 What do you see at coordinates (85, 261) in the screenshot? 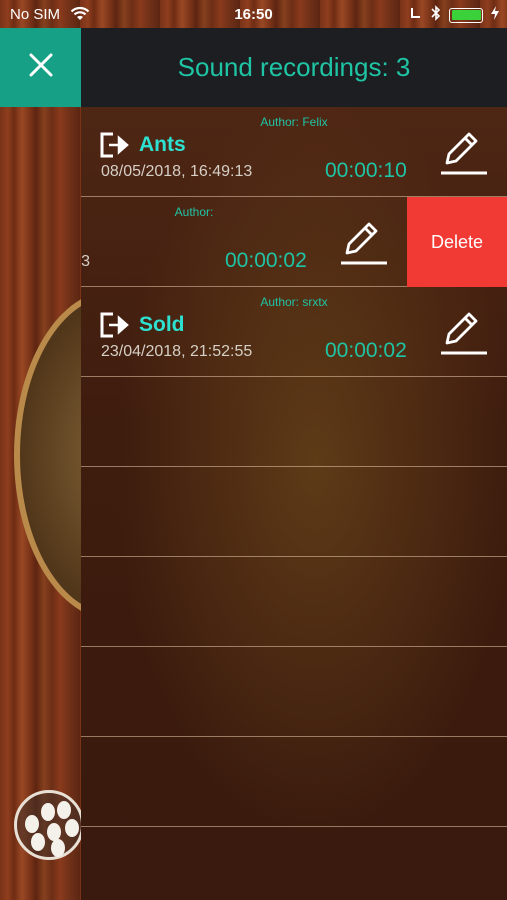
I see `recording-date: 18, 01:23:03` at bounding box center [85, 261].